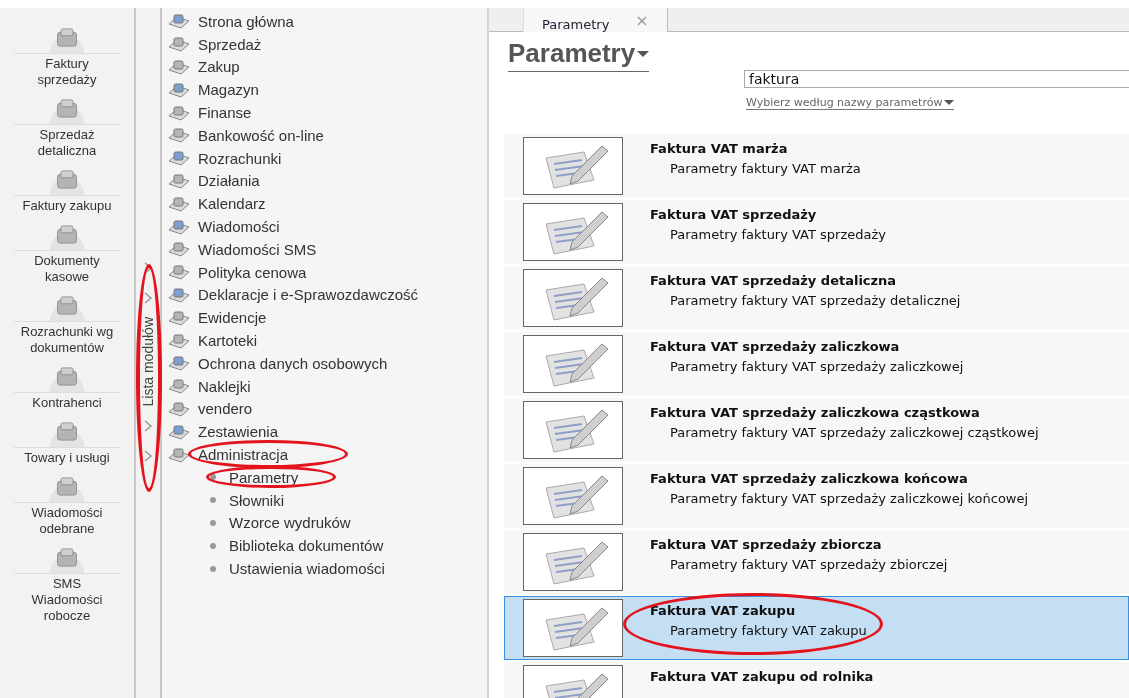  Describe the element at coordinates (238, 432) in the screenshot. I see `tree-item: Zestawienia` at that location.